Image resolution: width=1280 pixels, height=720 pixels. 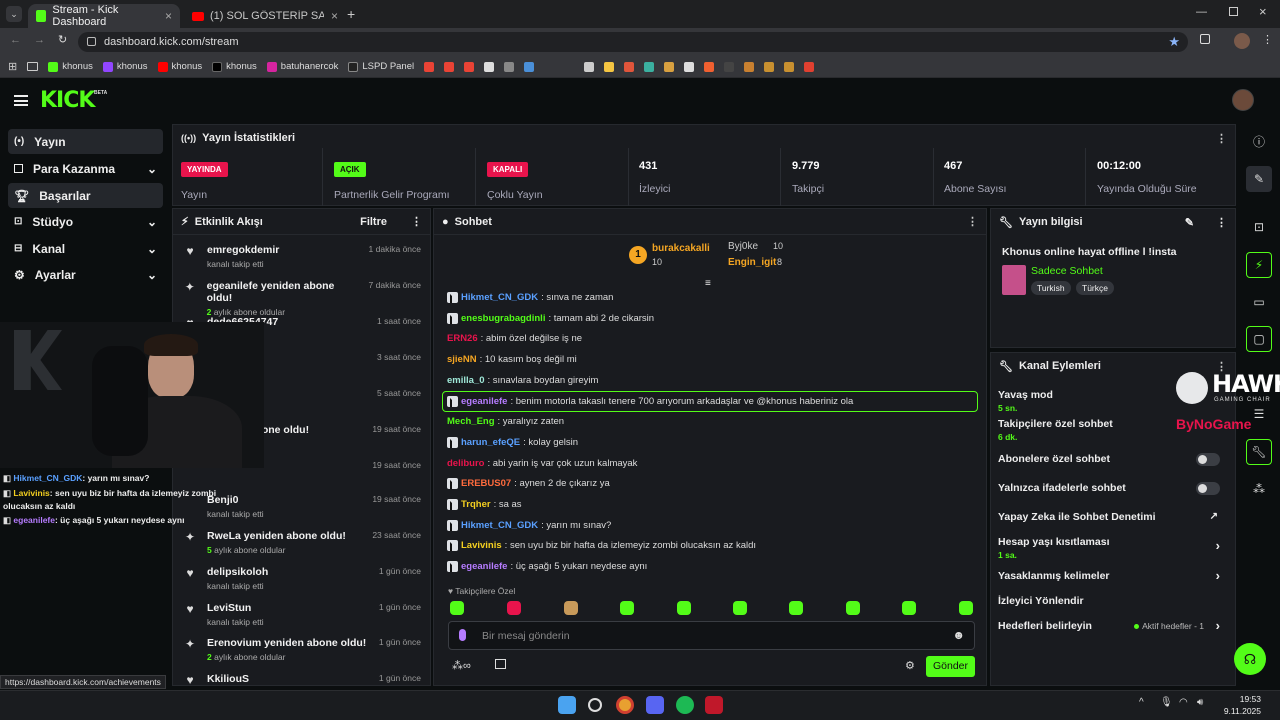 What do you see at coordinates (462, 338) in the screenshot?
I see `chat-username: ERN26` at bounding box center [462, 338].